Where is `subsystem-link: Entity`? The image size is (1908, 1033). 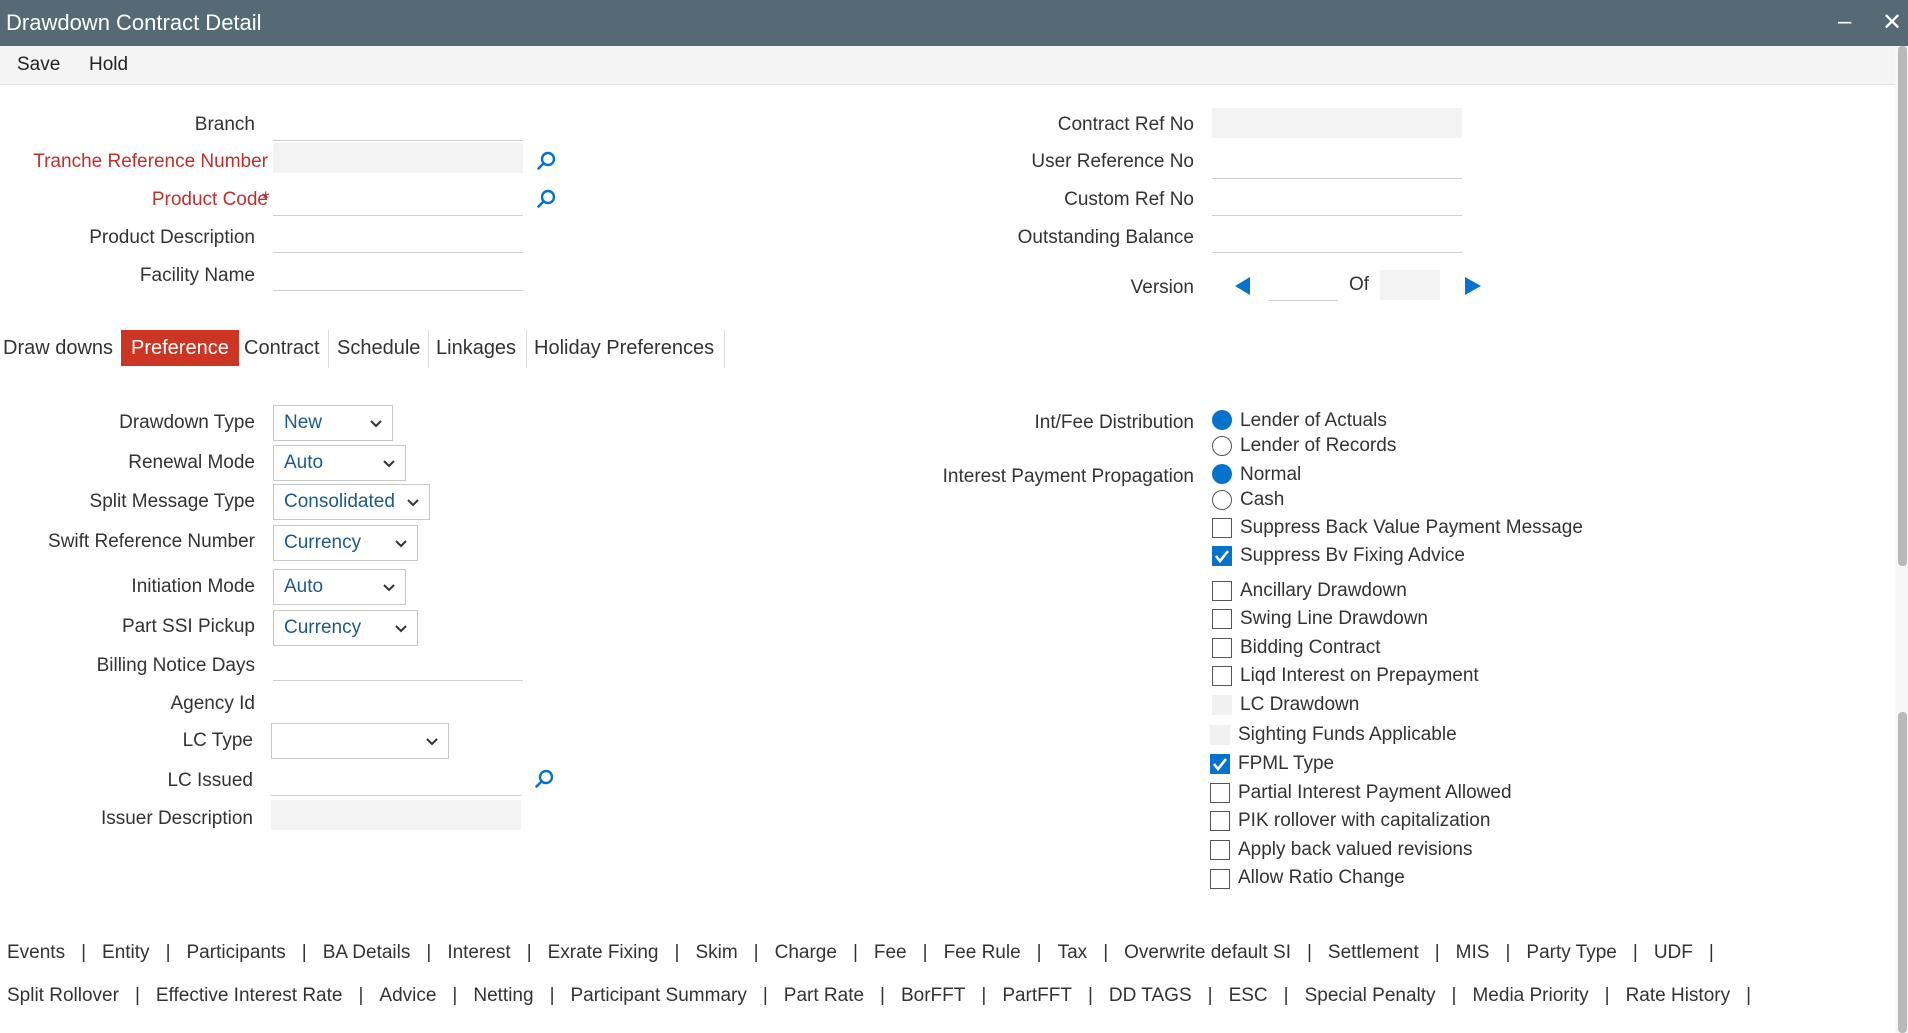 subsystem-link: Entity is located at coordinates (126, 952).